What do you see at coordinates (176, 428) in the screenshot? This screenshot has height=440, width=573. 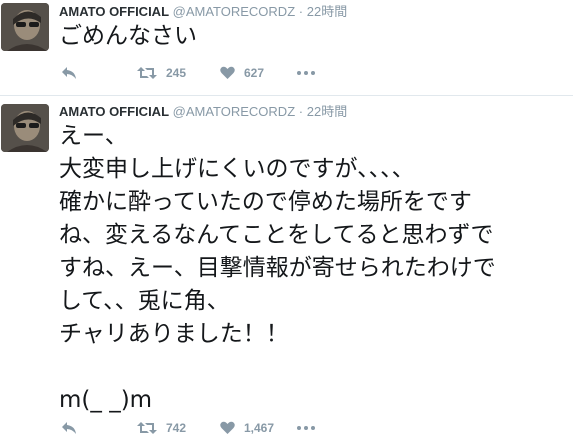 I see `retweet-count: 742` at bounding box center [176, 428].